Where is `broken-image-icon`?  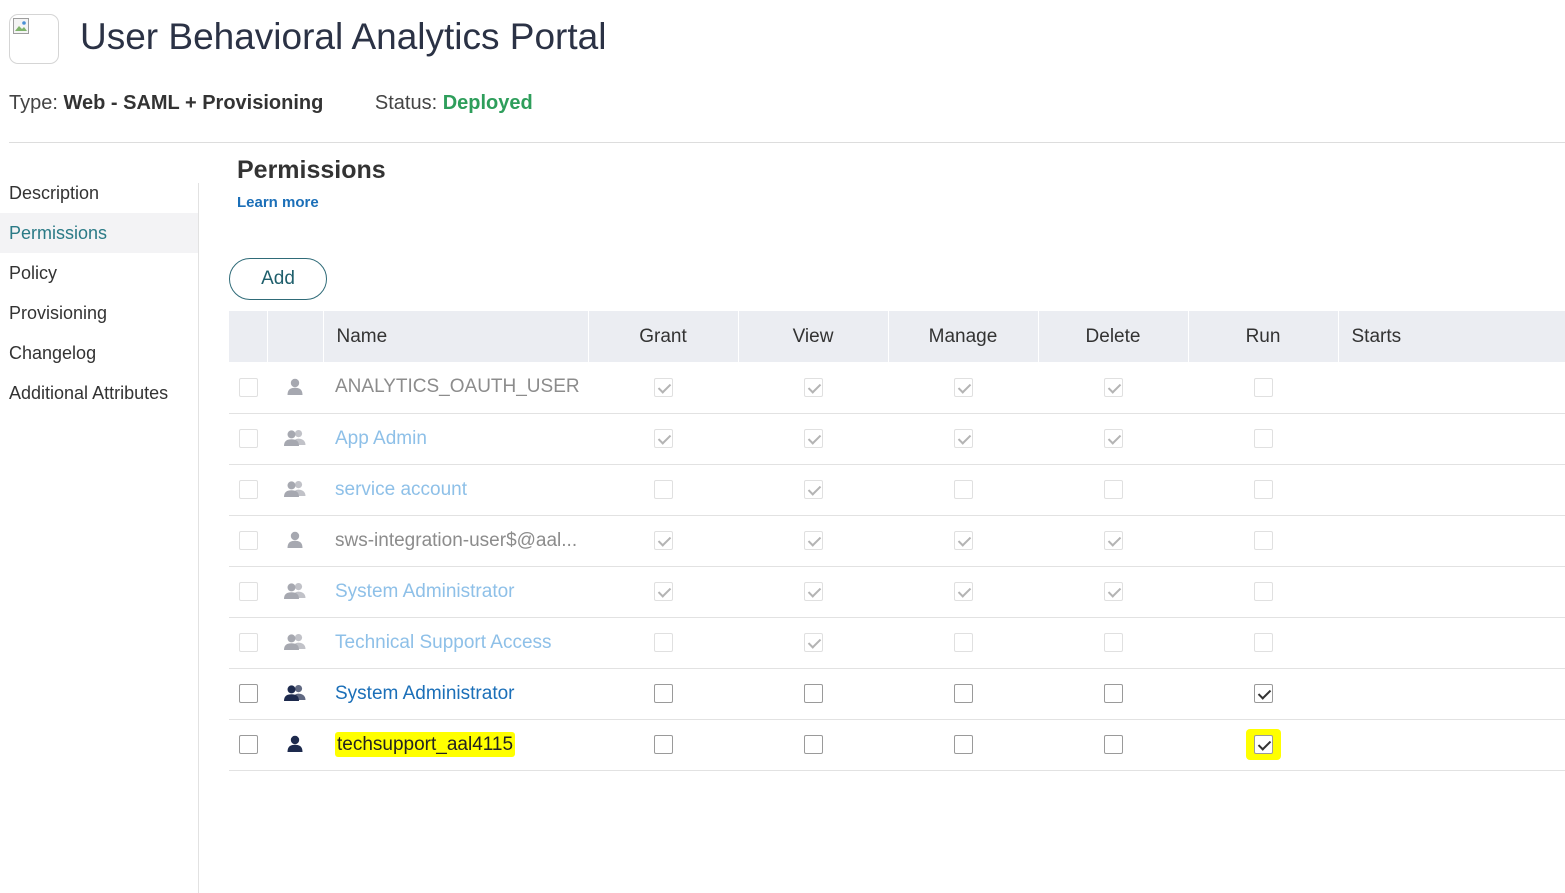
broken-image-icon is located at coordinates (21, 26).